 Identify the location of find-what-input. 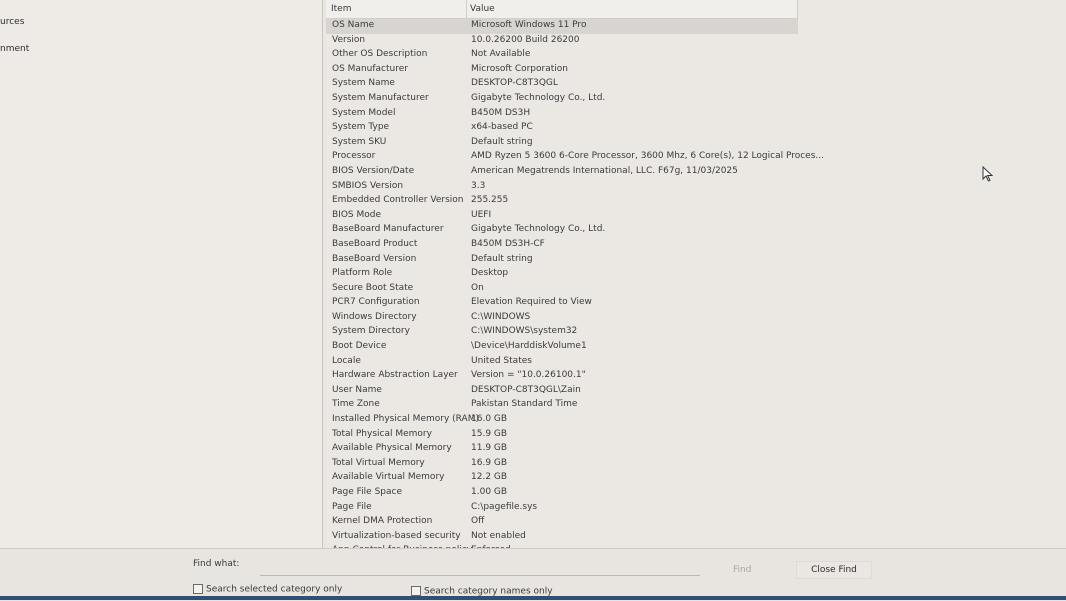
(480, 567).